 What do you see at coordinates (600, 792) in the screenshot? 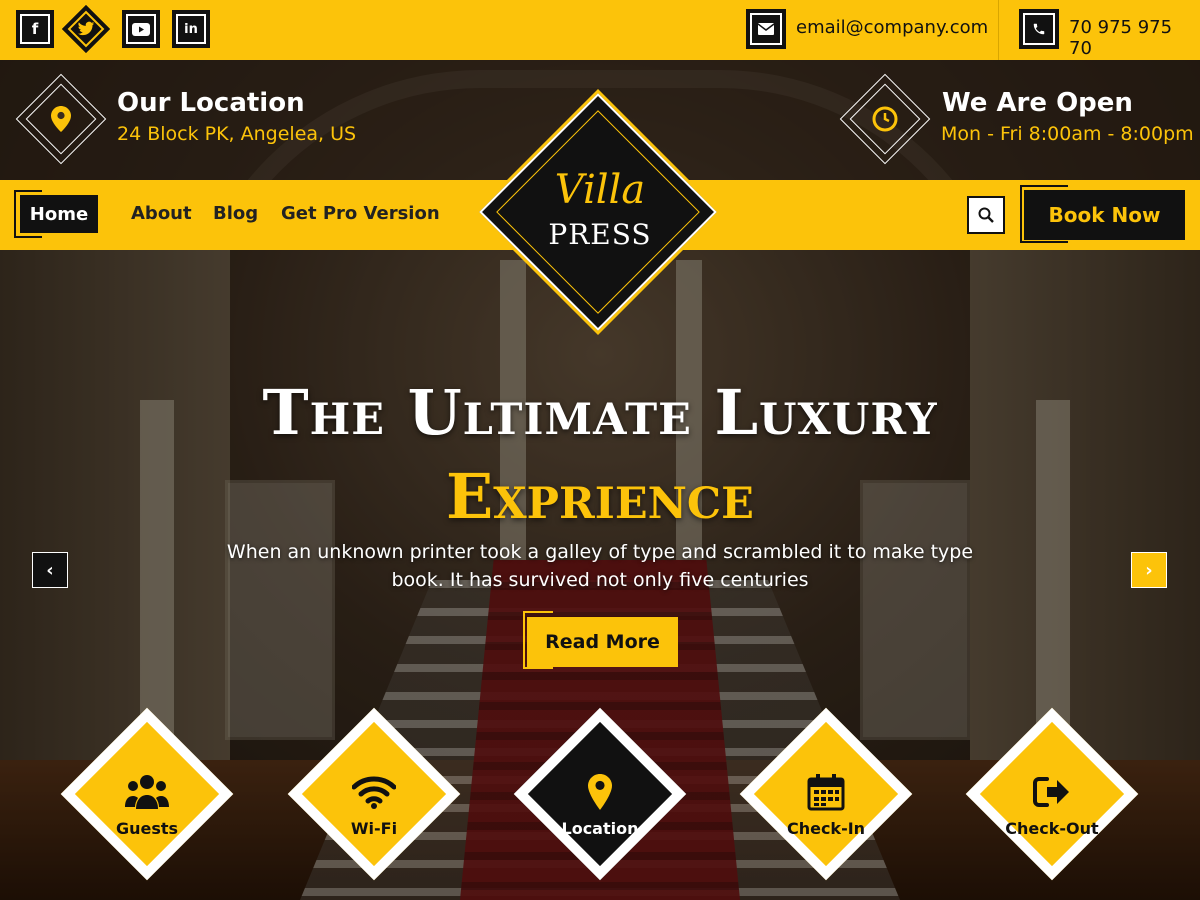
I see `location-pin-icon` at bounding box center [600, 792].